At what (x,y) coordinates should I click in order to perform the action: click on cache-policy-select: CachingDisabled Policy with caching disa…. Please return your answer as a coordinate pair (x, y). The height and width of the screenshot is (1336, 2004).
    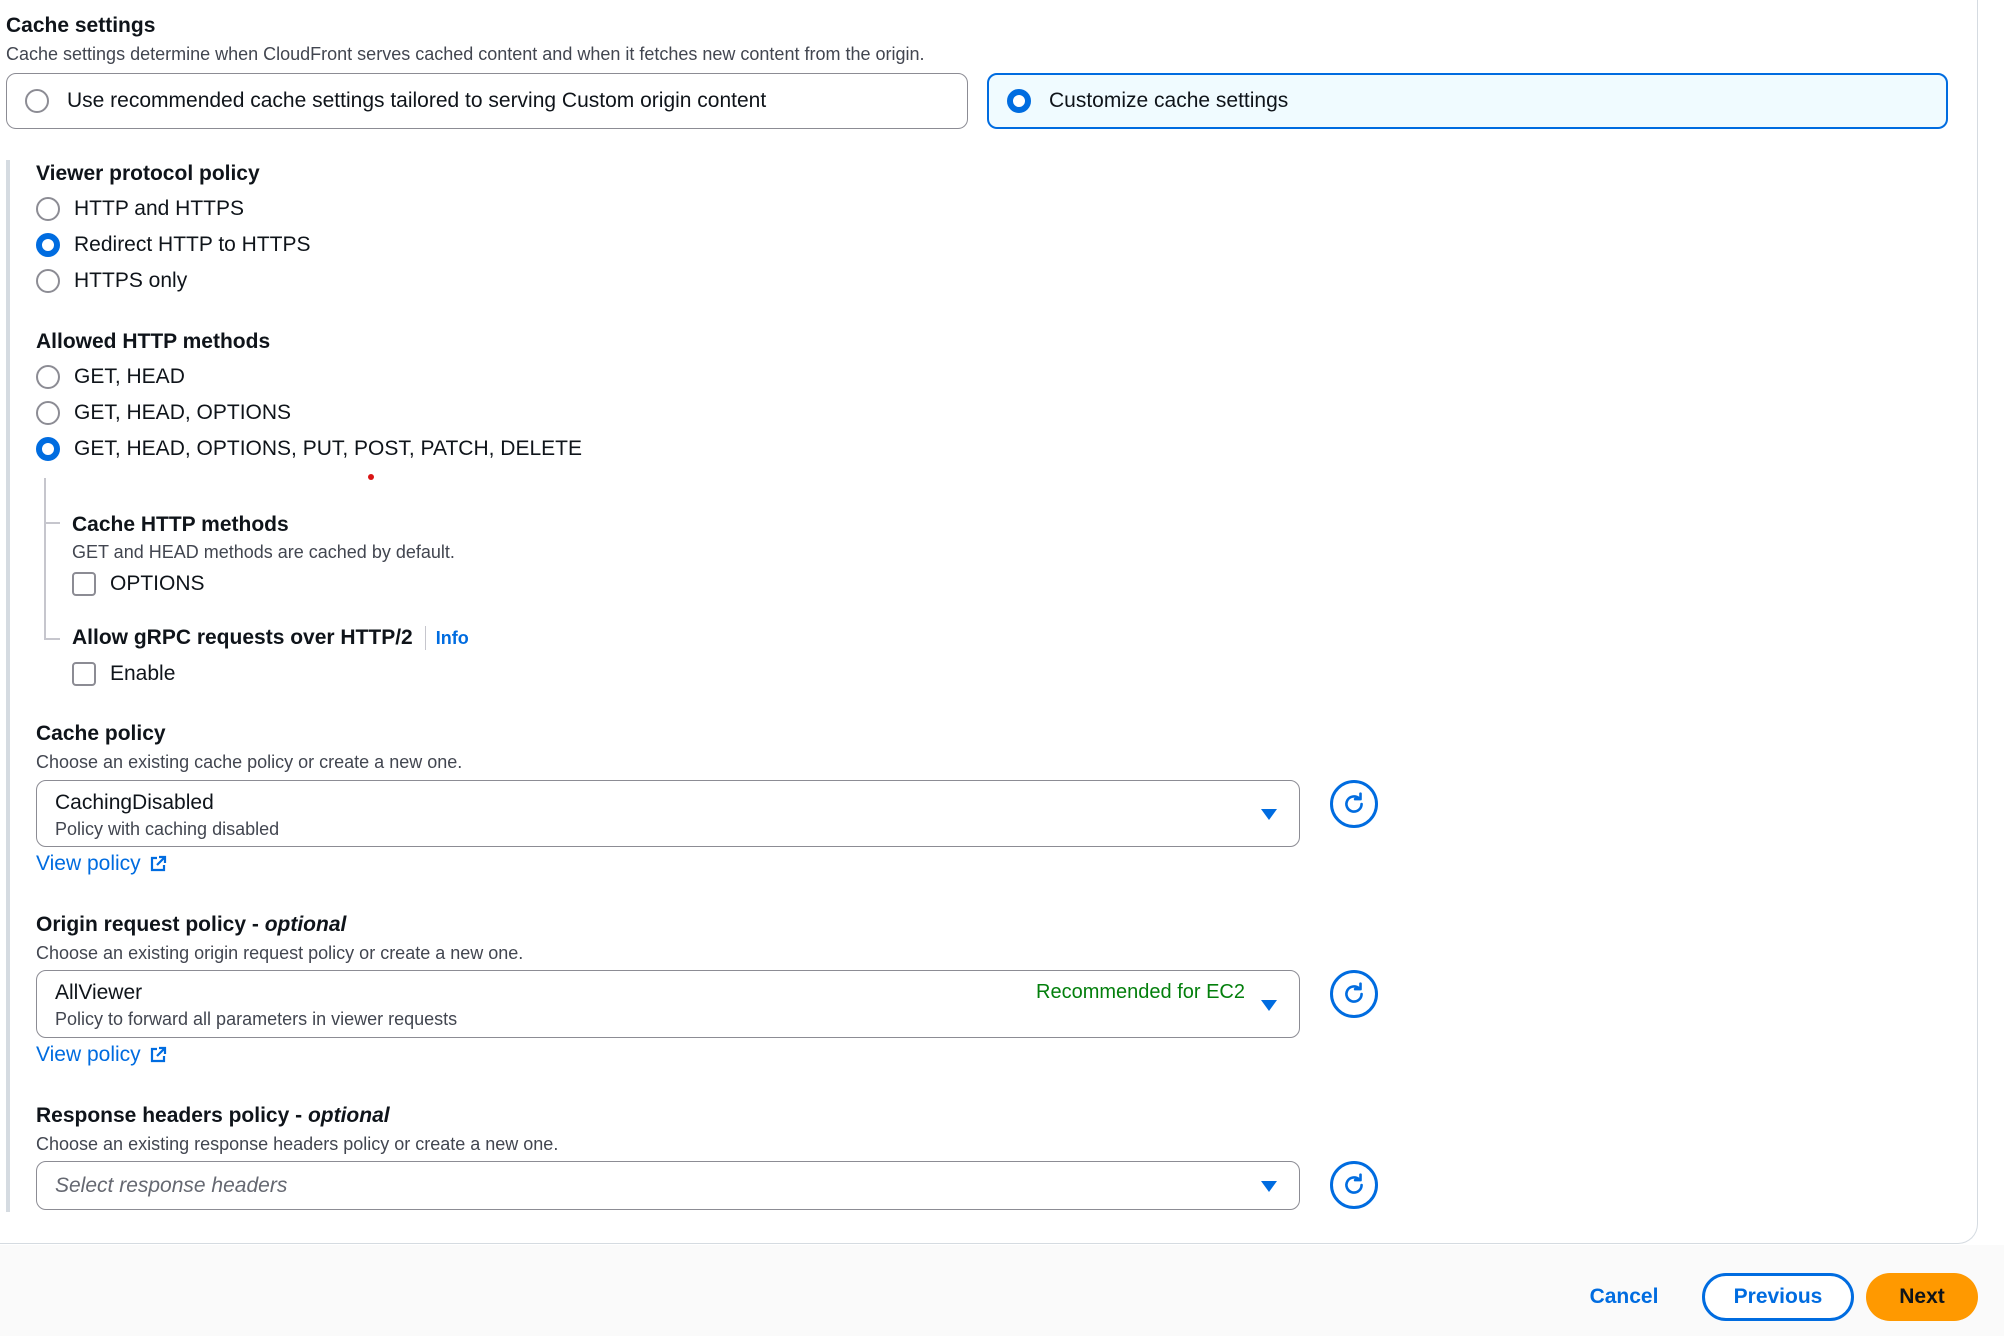
    Looking at the image, I should click on (668, 813).